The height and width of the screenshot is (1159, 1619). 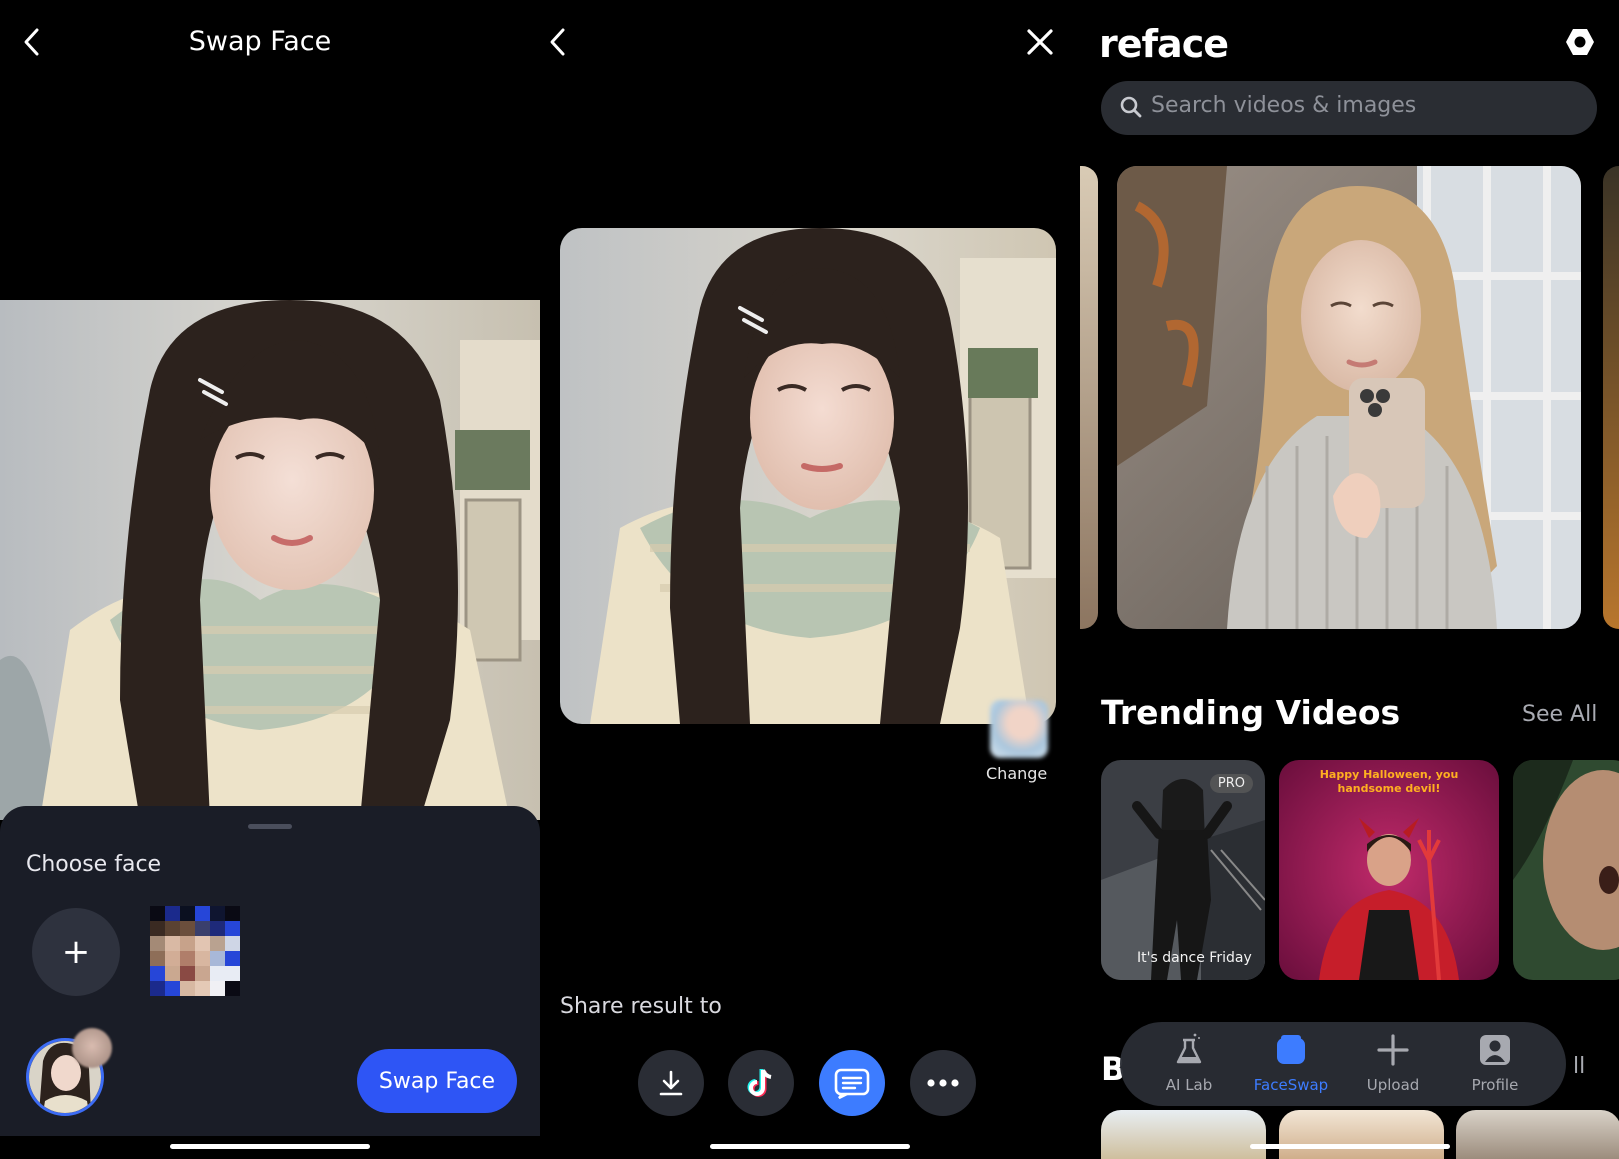 What do you see at coordinates (1393, 1050) in the screenshot?
I see `plus-icon` at bounding box center [1393, 1050].